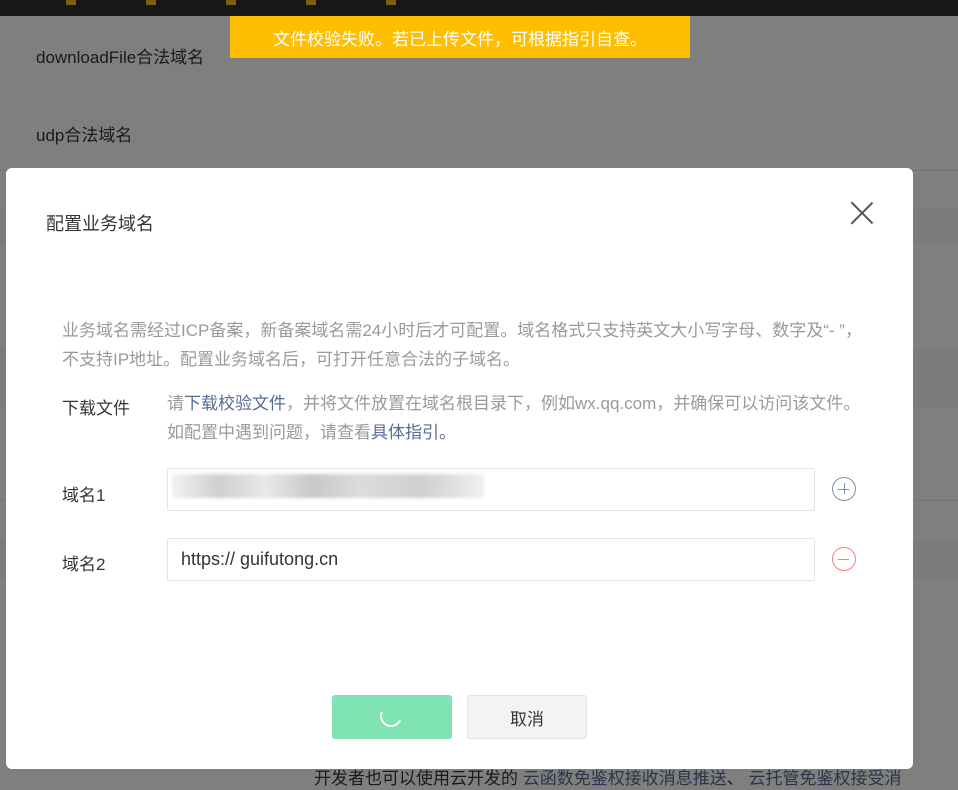 This screenshot has width=958, height=790. Describe the element at coordinates (491, 559) in the screenshot. I see `domain2-input` at that location.